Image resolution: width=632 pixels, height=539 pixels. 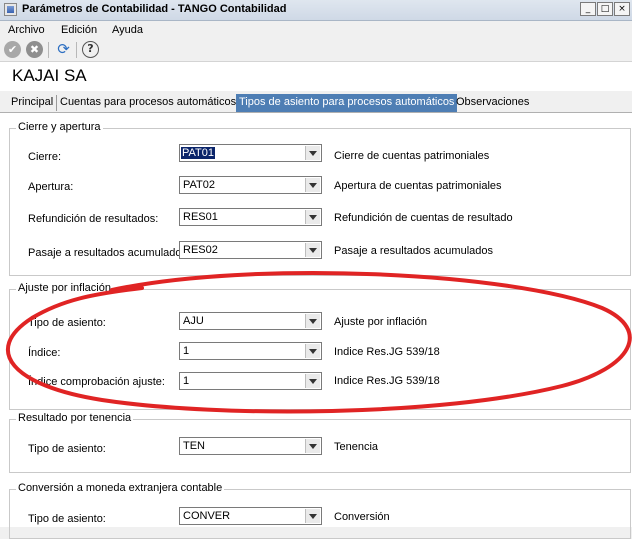 What do you see at coordinates (387, 352) in the screenshot?
I see `description-indice: Indice Res.JG 539/18` at bounding box center [387, 352].